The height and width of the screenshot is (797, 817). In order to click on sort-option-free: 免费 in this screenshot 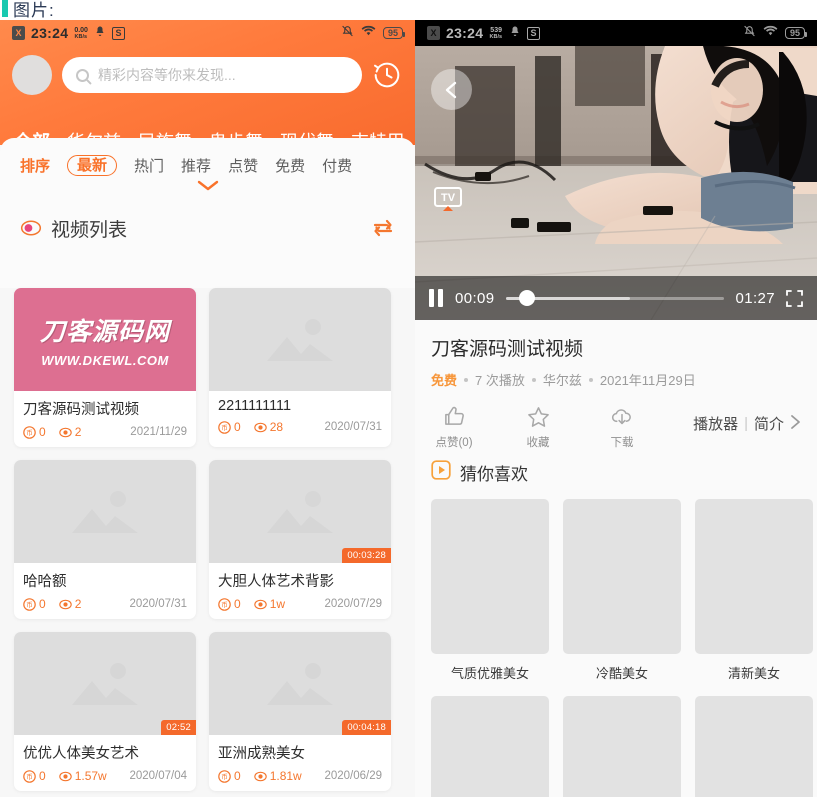, I will do `click(290, 165)`.